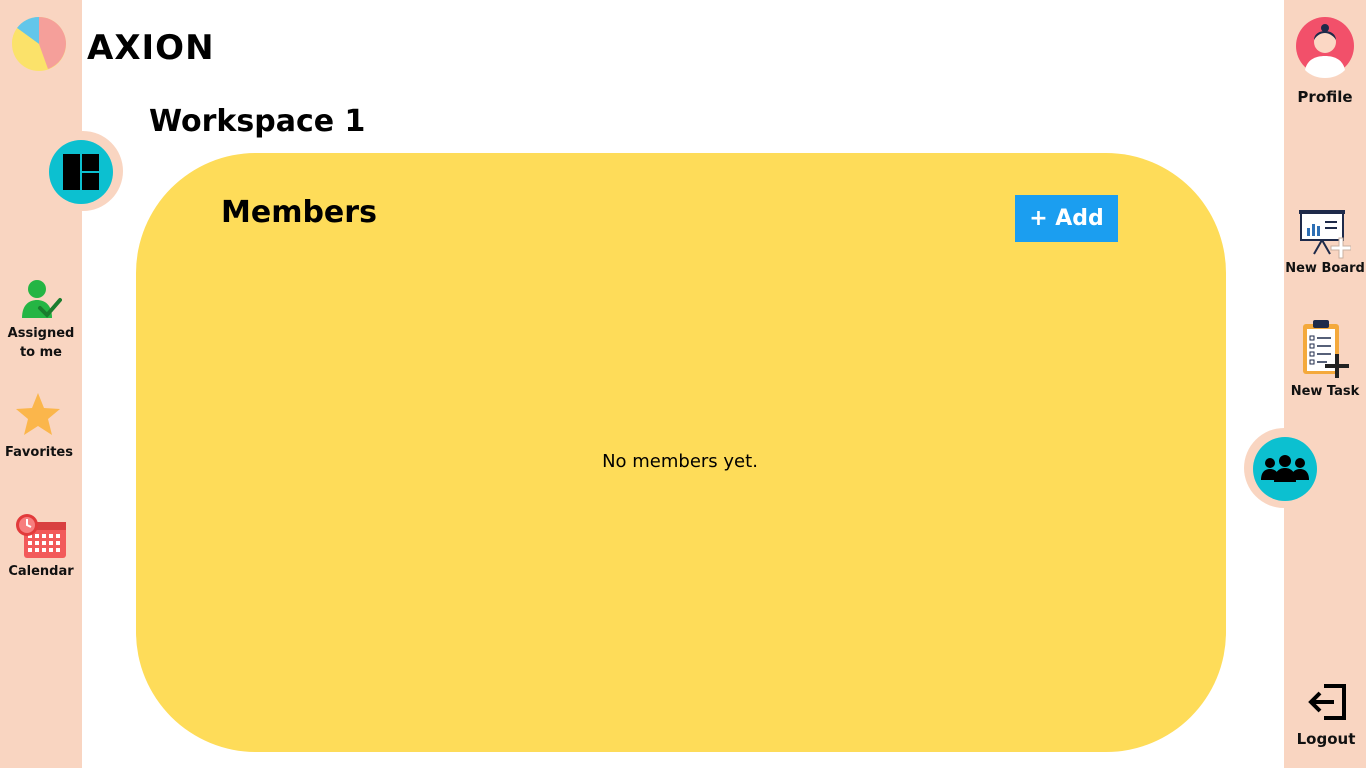 Image resolution: width=1366 pixels, height=768 pixels. Describe the element at coordinates (1328, 702) in the screenshot. I see `logout-arrow-icon` at that location.